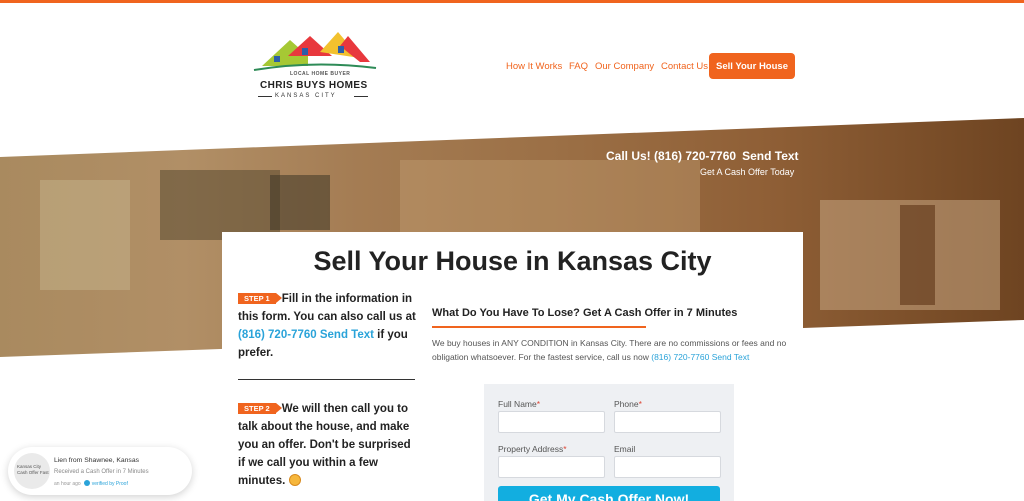  Describe the element at coordinates (97, 460) in the screenshot. I see `notification-title: Lien from Shawnee, Kansas` at that location.